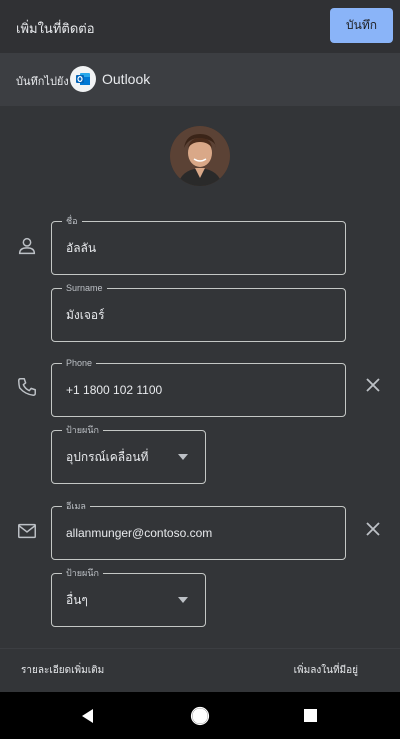 Image resolution: width=400 pixels, height=739 pixels. I want to click on account-selector: Outlook, so click(110, 79).